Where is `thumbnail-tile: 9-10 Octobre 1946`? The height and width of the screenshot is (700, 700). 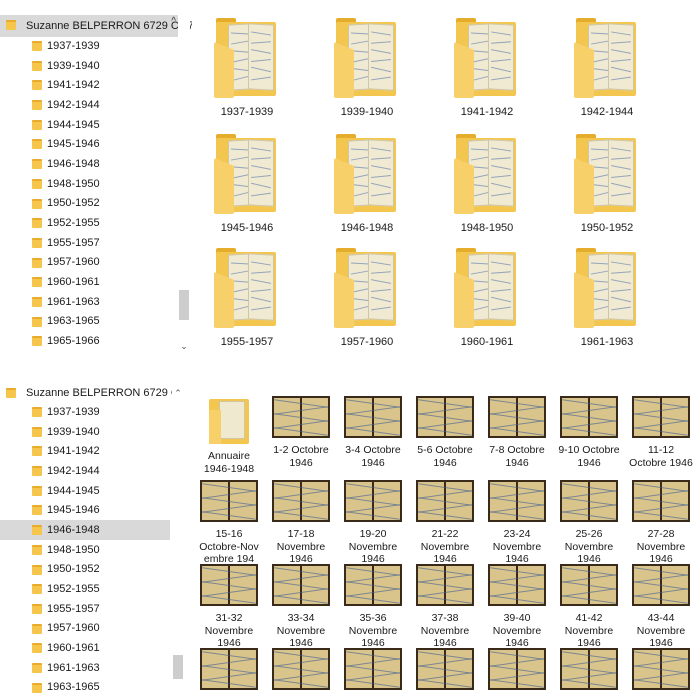
thumbnail-tile: 9-10 Octobre 1946 is located at coordinates (589, 432).